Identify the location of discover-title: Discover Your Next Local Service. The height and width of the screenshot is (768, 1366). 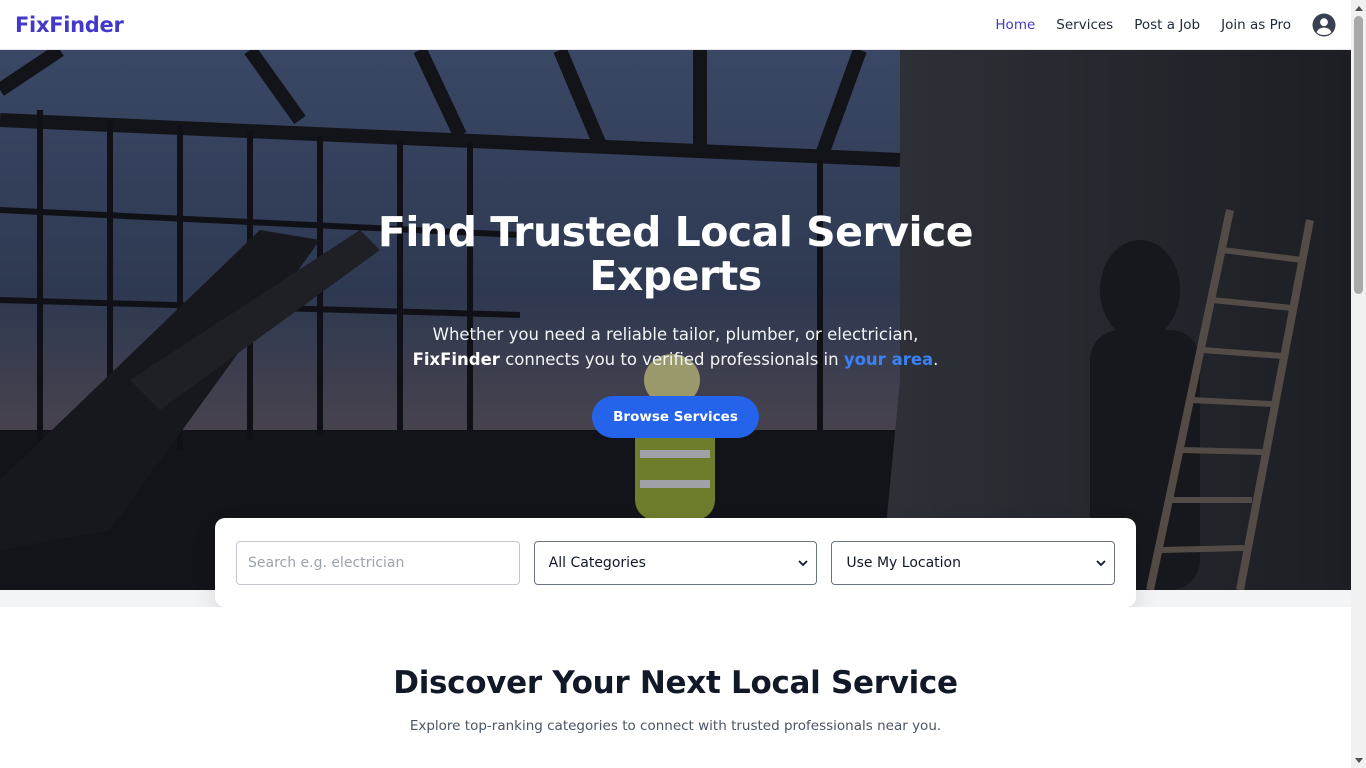
(675, 683).